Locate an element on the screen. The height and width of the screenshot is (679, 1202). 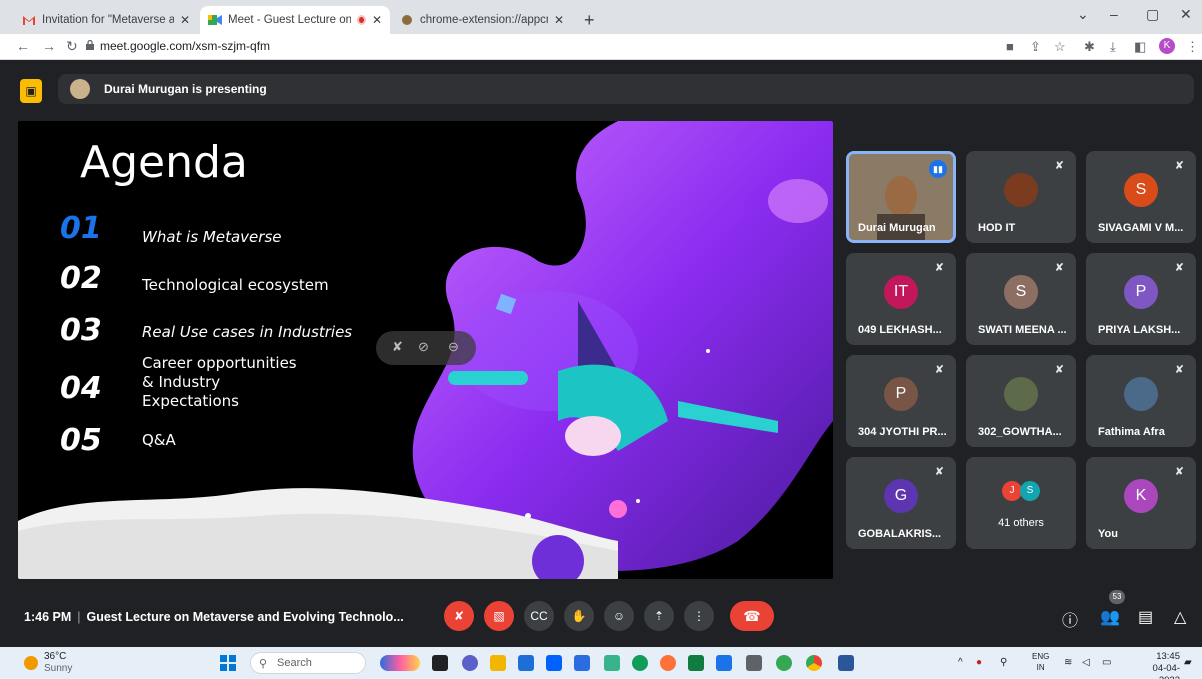
edge-icon is located at coordinates (640, 663).